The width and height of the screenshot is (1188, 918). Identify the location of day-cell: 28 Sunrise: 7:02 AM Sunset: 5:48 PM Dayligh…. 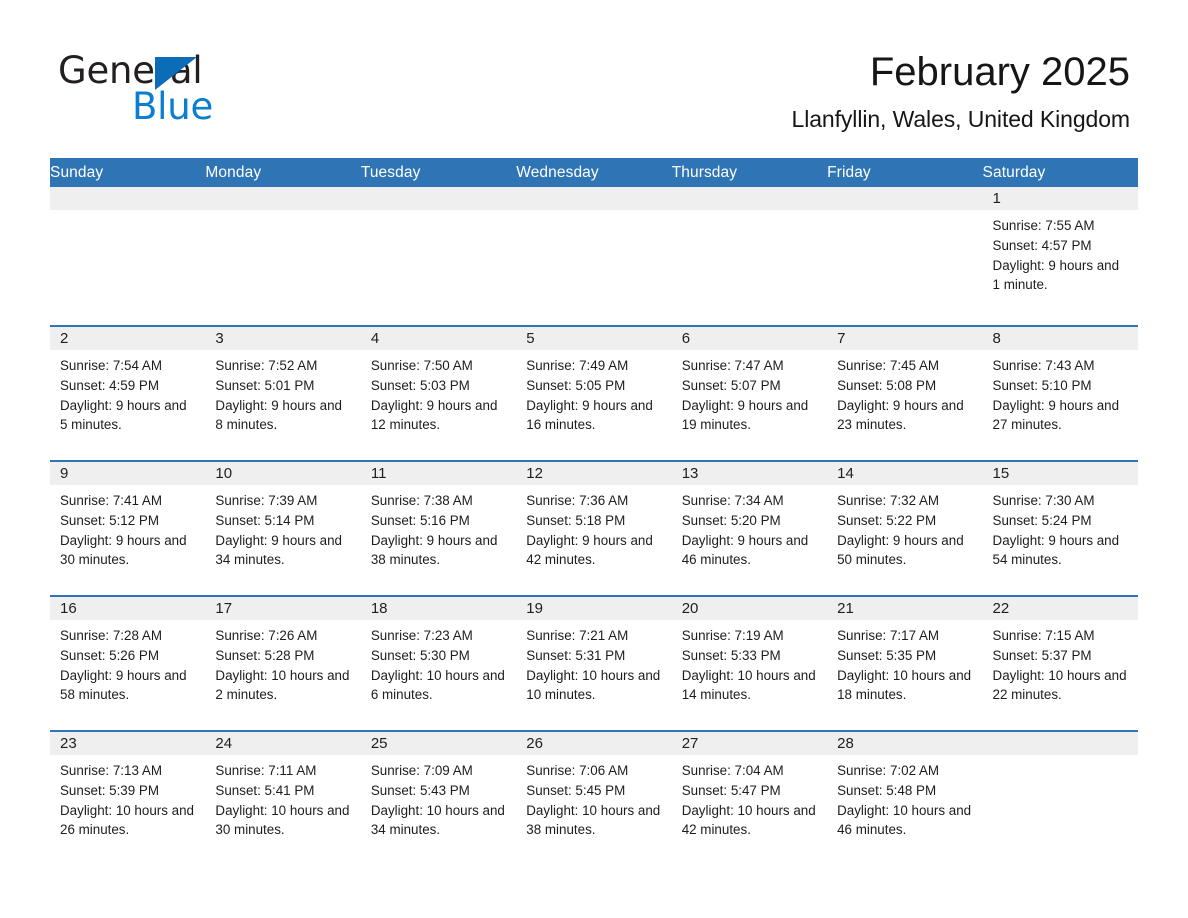
(905, 798).